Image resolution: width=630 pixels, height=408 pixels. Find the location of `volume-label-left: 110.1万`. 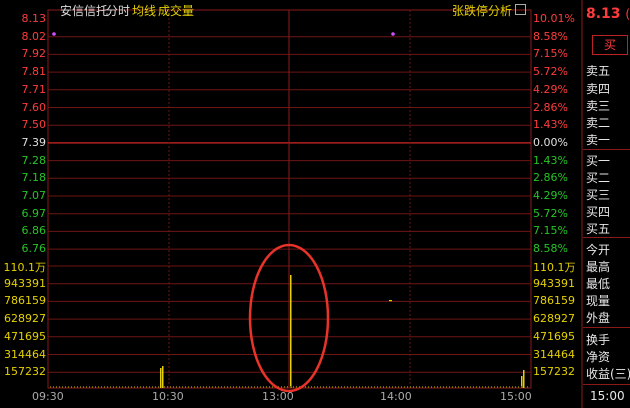

volume-label-left: 110.1万 is located at coordinates (25, 267).